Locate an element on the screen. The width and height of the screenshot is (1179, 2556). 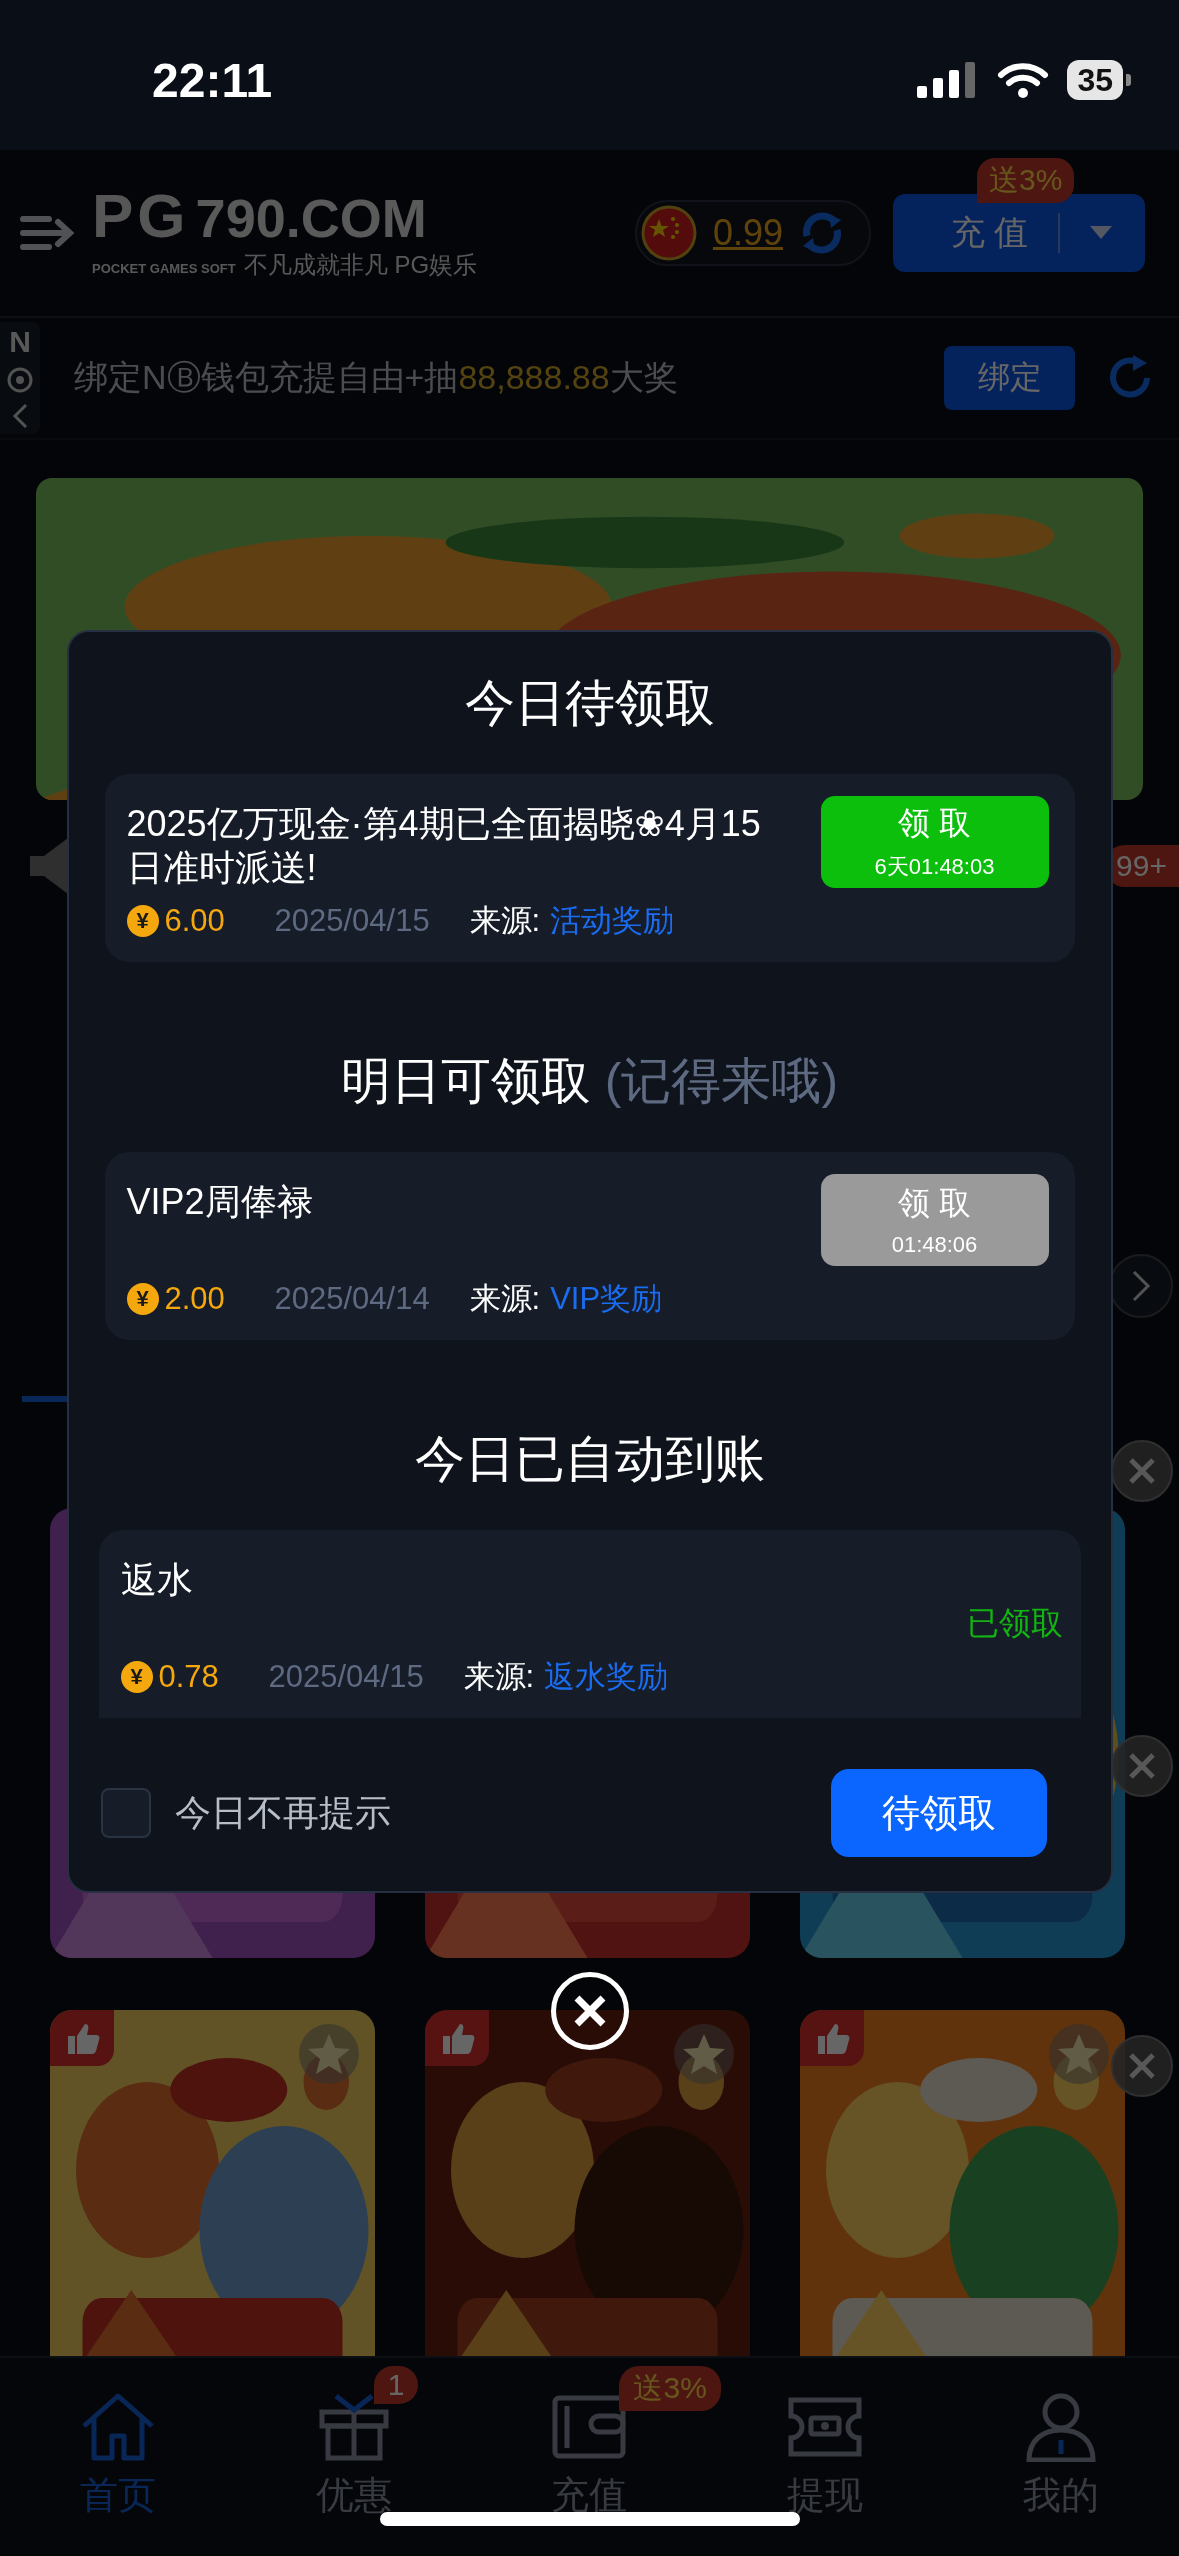
checkbox is located at coordinates (125, 1813).